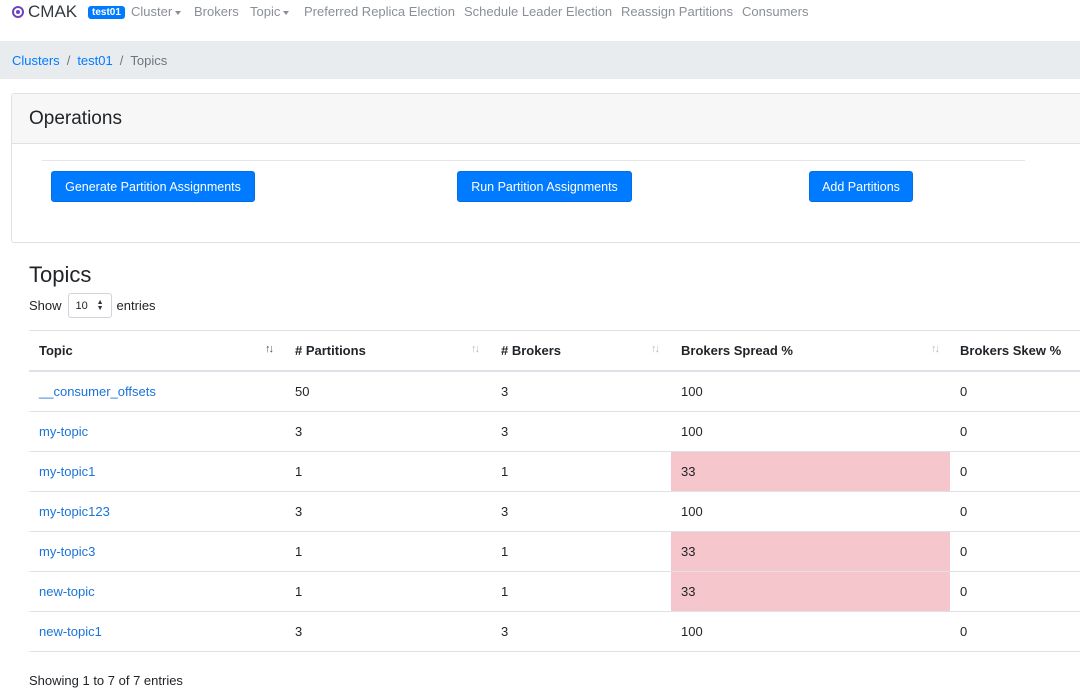 Image resolution: width=1080 pixels, height=696 pixels. Describe the element at coordinates (546, 119) in the screenshot. I see `operations-header: Operations` at that location.